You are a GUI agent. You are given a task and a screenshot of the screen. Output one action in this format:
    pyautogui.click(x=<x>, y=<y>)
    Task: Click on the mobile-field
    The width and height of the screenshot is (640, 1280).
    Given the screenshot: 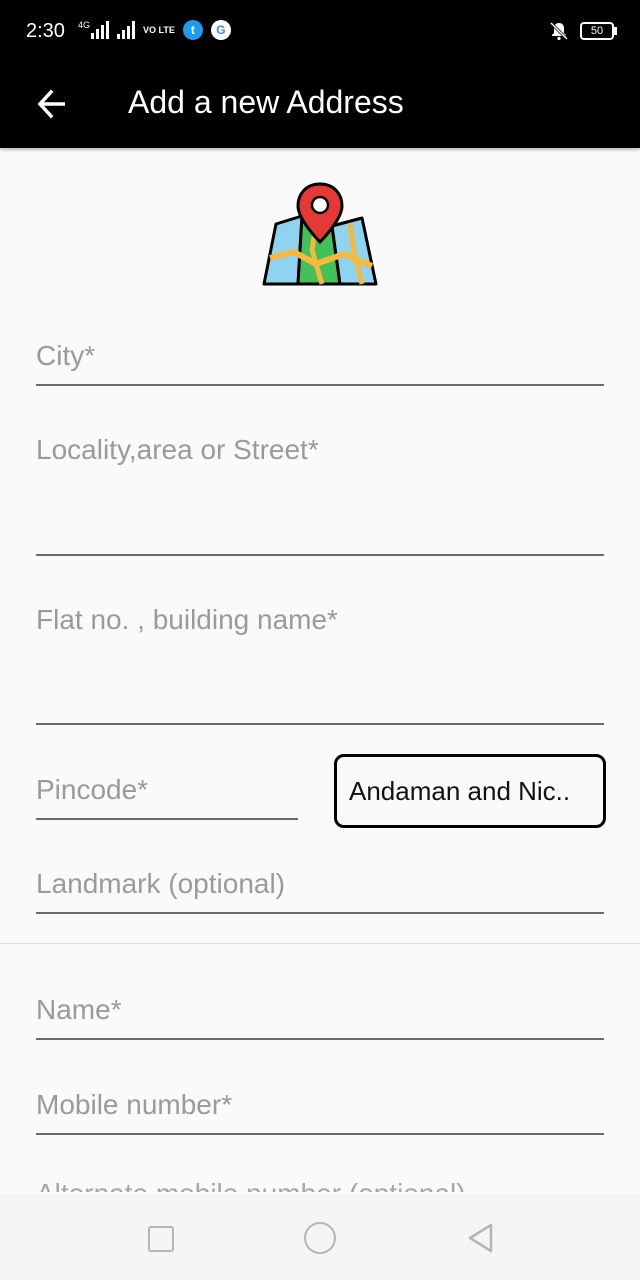 What is the action you would take?
    pyautogui.click(x=320, y=1112)
    